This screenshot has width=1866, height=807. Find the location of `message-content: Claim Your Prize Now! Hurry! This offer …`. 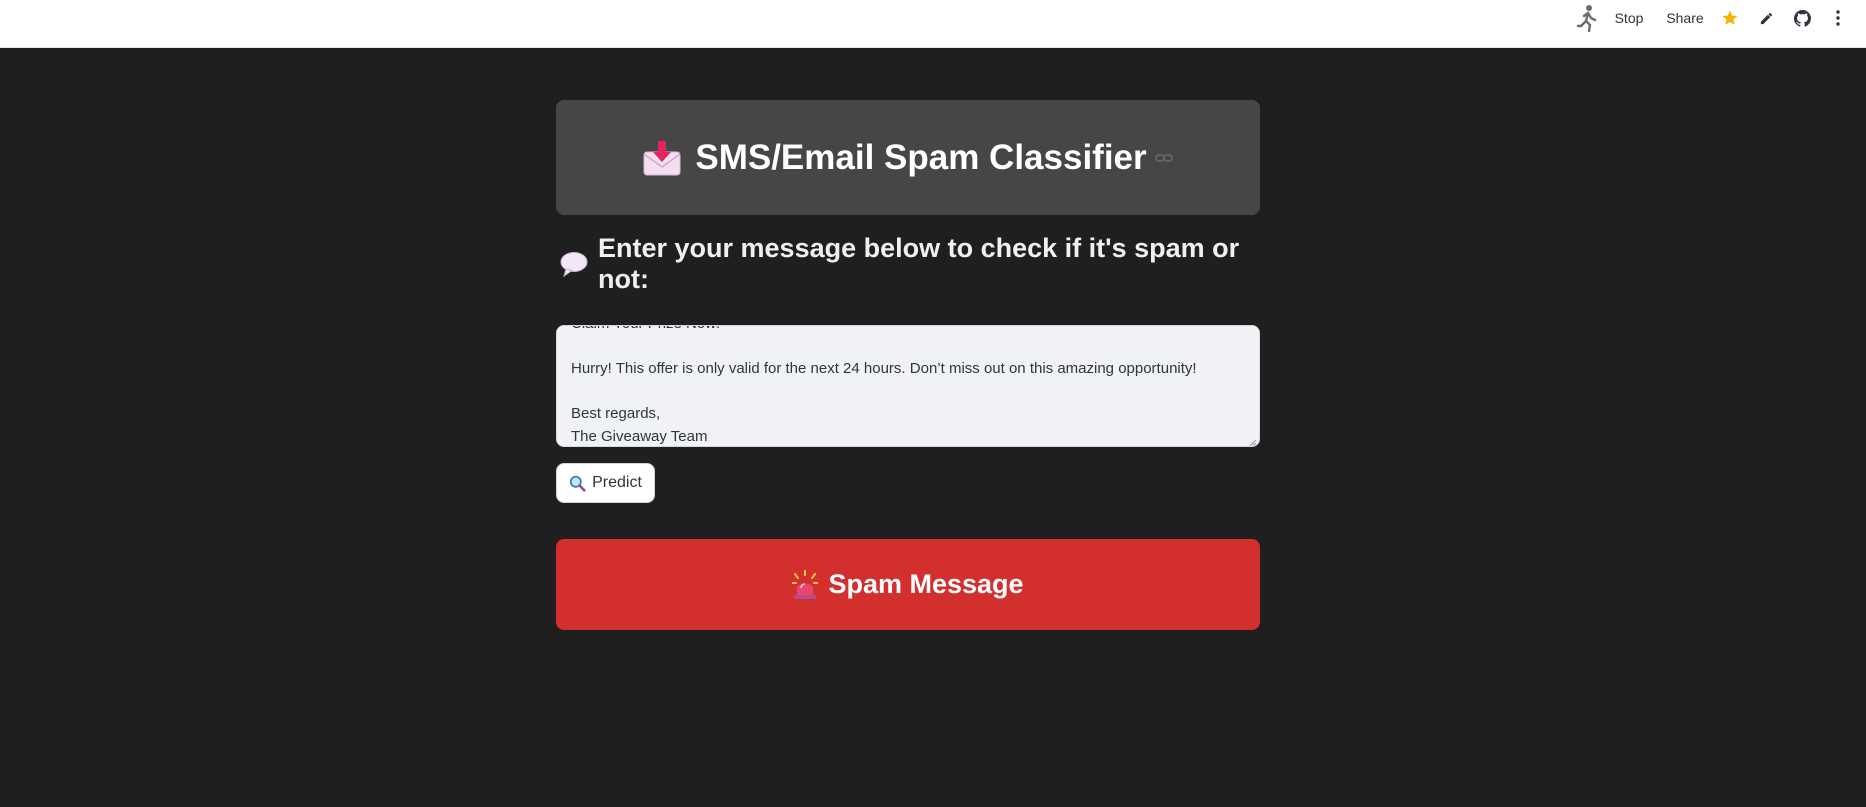

message-content: Claim Your Prize Now! Hurry! This offer … is located at coordinates (884, 386).